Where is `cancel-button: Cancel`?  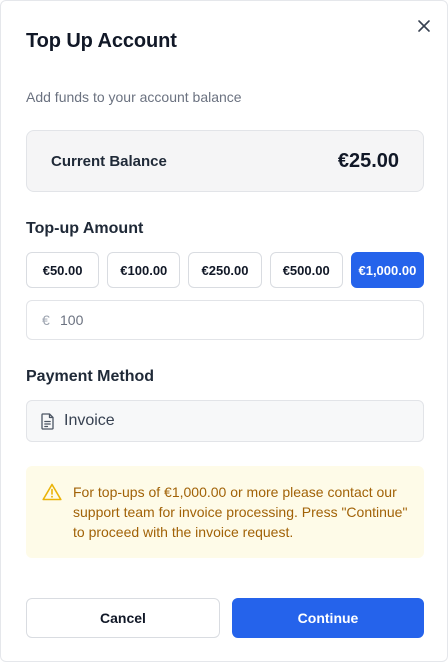
cancel-button: Cancel is located at coordinates (123, 618).